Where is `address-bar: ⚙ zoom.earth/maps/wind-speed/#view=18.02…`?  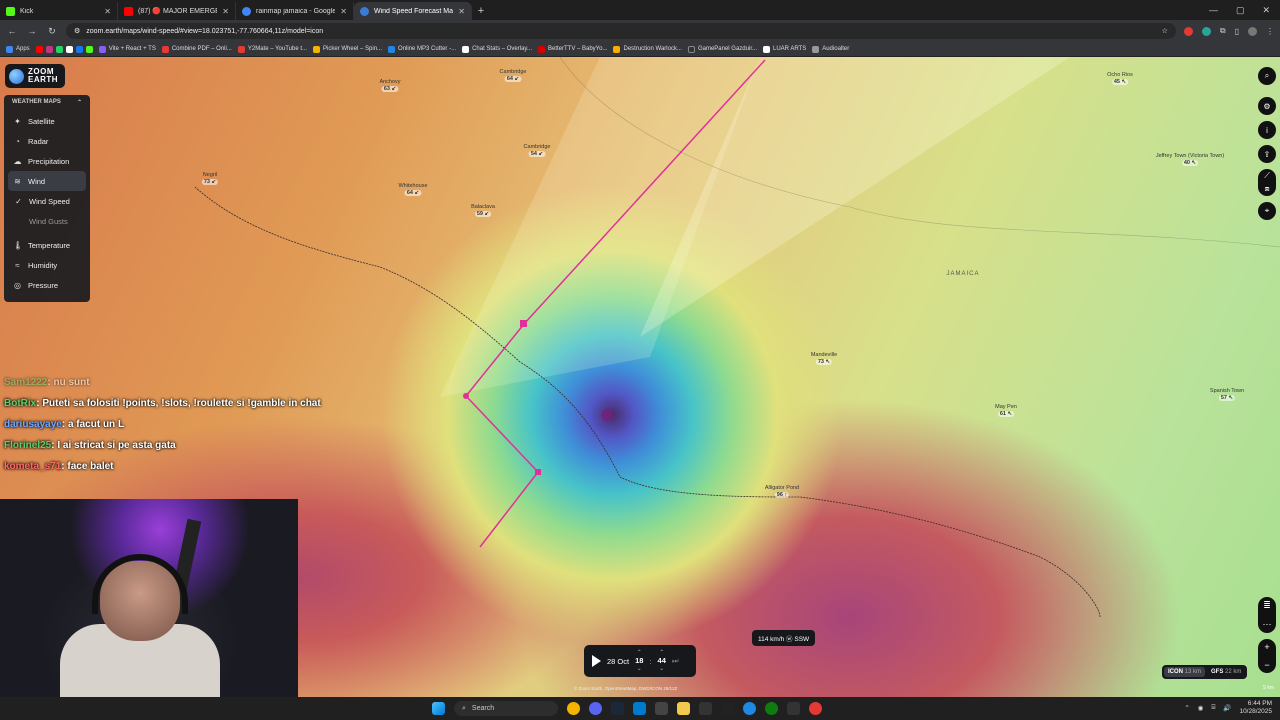
address-bar: ⚙ zoom.earth/maps/wind-speed/#view=18.02… is located at coordinates (621, 31).